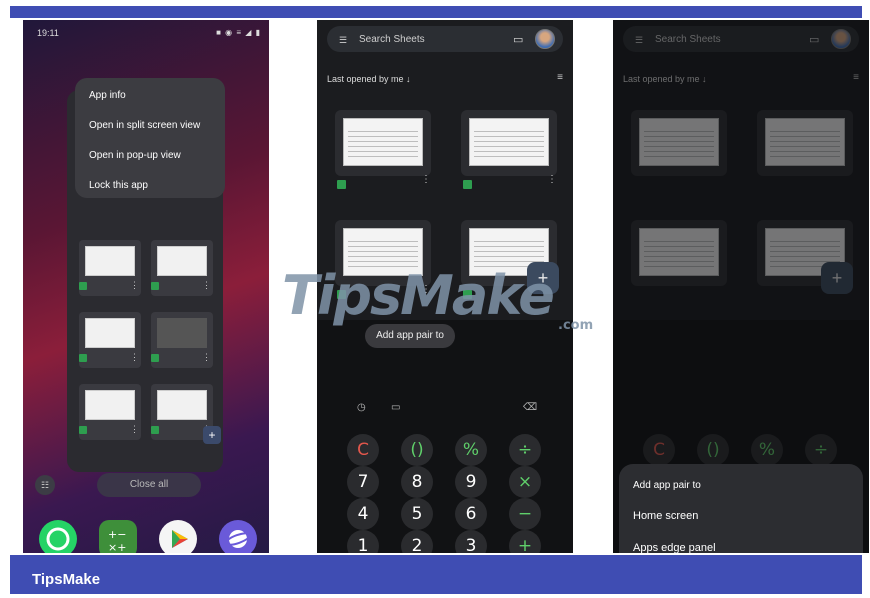  What do you see at coordinates (525, 482) in the screenshot?
I see `calc-key: ×` at bounding box center [525, 482].